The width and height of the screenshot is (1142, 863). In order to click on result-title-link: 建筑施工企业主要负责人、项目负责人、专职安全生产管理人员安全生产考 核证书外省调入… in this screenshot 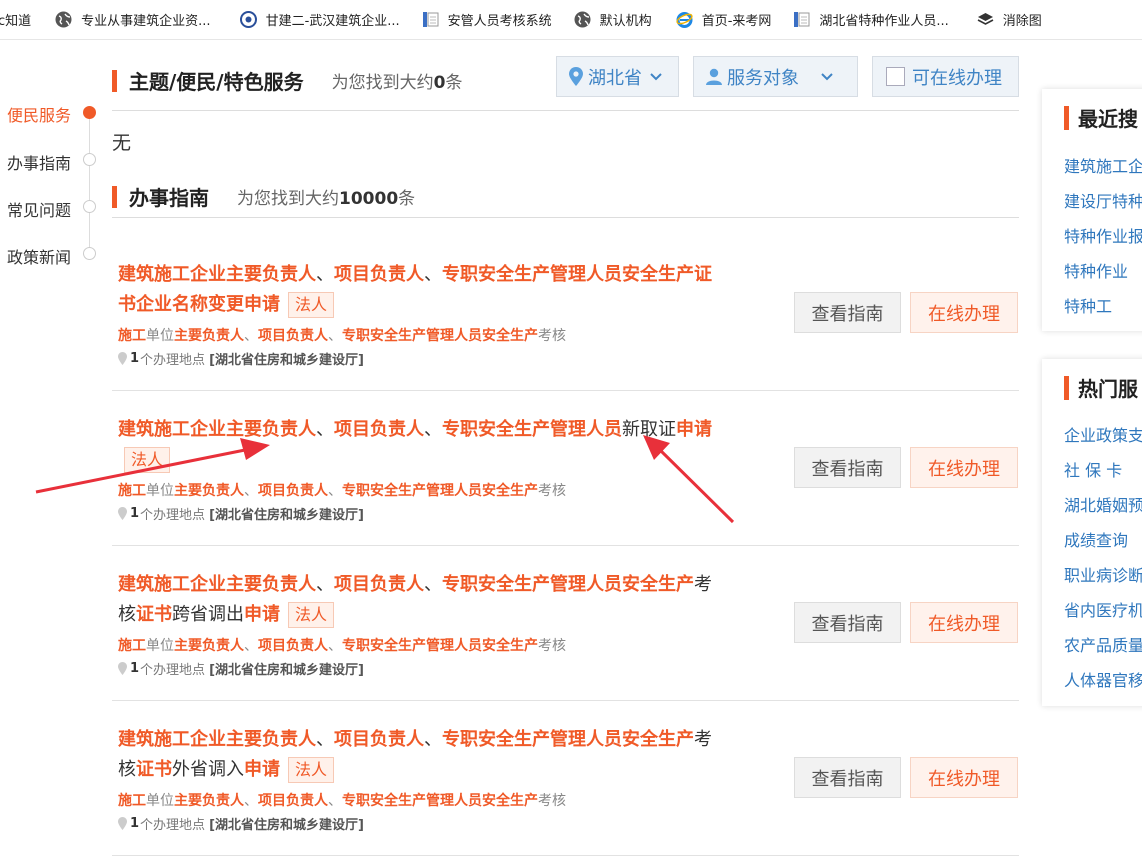, I will do `click(438, 755)`.